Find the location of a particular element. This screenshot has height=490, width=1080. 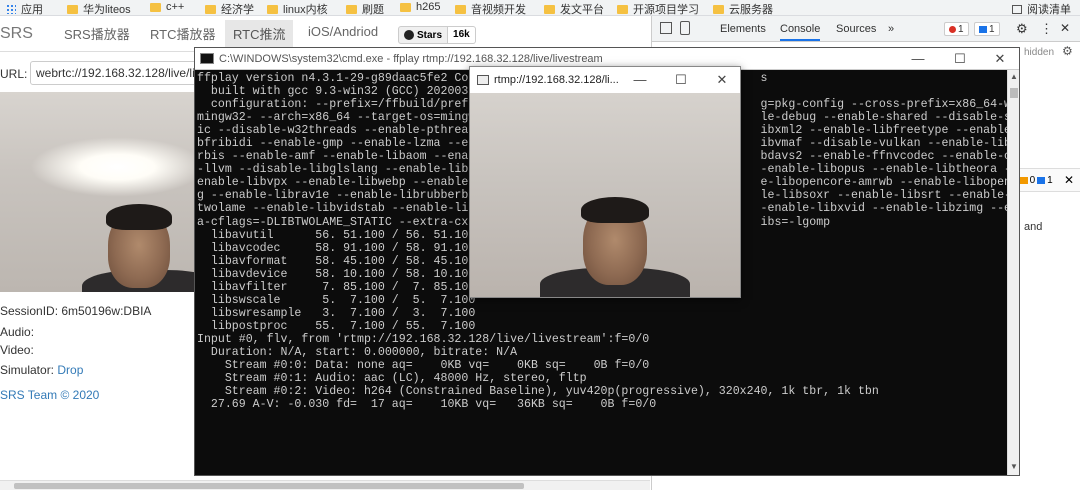

session-id-row: SessionID: 6m50196w:DBIA is located at coordinates (76, 311).